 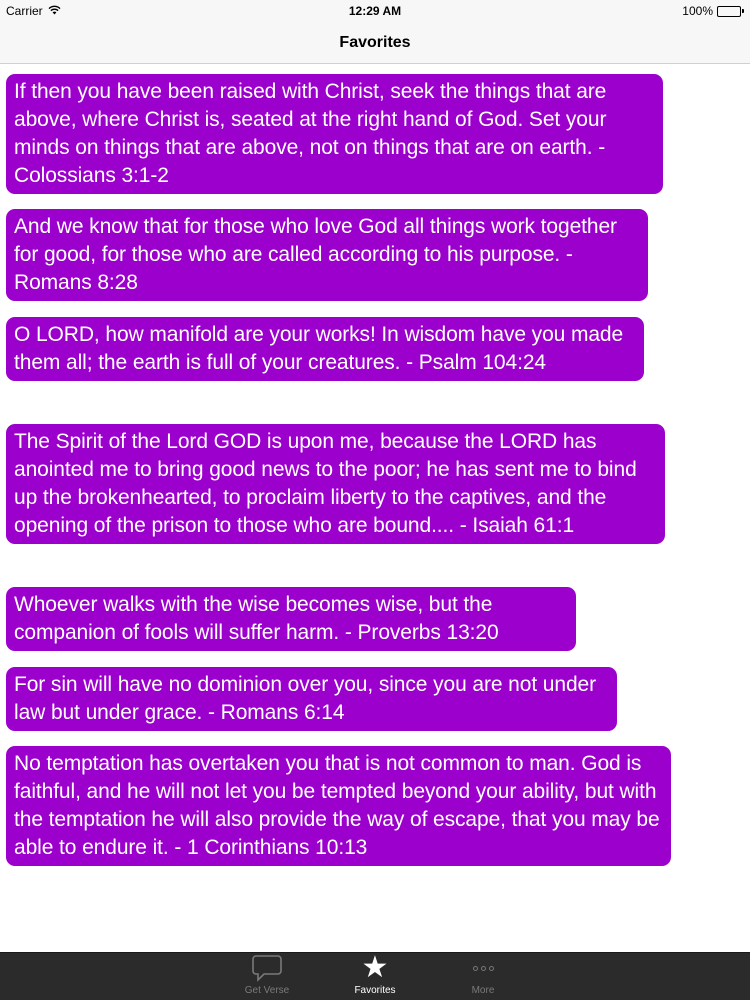 I want to click on tab-favorites: ★ Favorites, so click(x=375, y=976).